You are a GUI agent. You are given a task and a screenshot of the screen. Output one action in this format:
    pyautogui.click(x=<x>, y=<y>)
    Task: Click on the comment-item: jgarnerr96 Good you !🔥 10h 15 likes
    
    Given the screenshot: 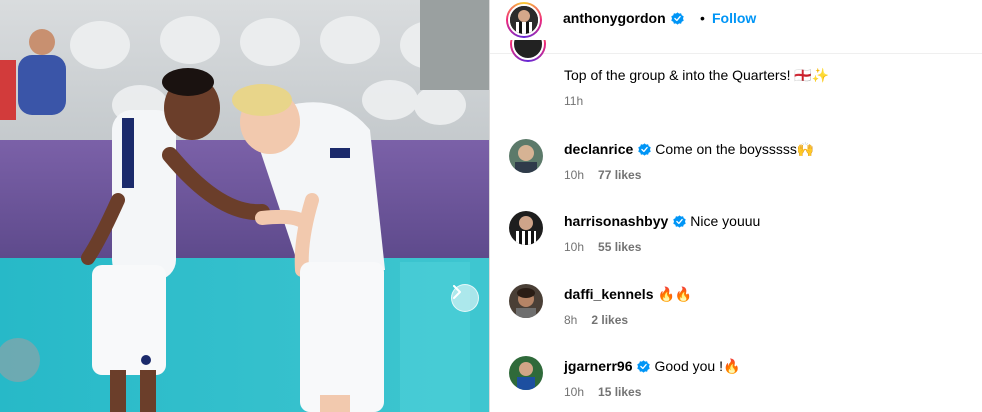 What is the action you would take?
    pyautogui.click(x=736, y=384)
    